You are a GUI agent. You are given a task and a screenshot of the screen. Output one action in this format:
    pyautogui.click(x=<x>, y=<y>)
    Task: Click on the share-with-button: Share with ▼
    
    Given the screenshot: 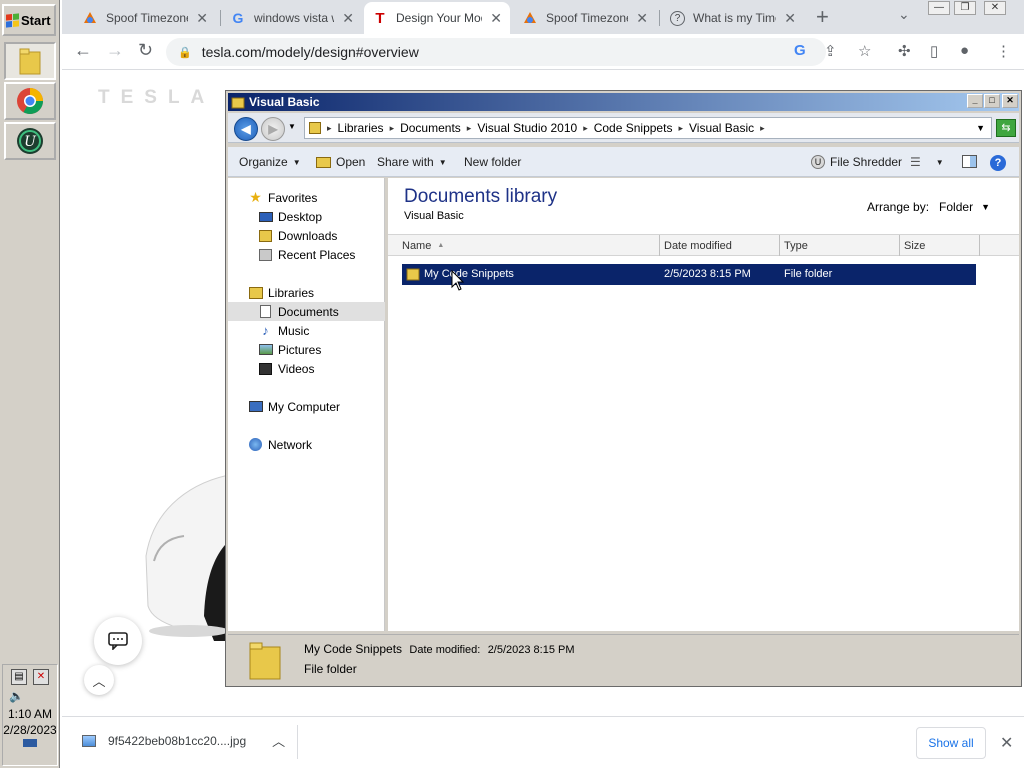 What is the action you would take?
    pyautogui.click(x=412, y=162)
    